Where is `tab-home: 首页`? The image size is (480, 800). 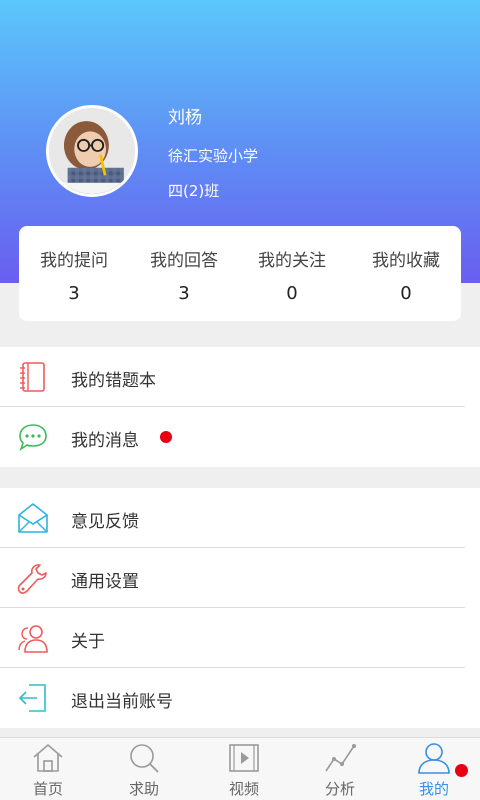 tab-home: 首页 is located at coordinates (48, 769).